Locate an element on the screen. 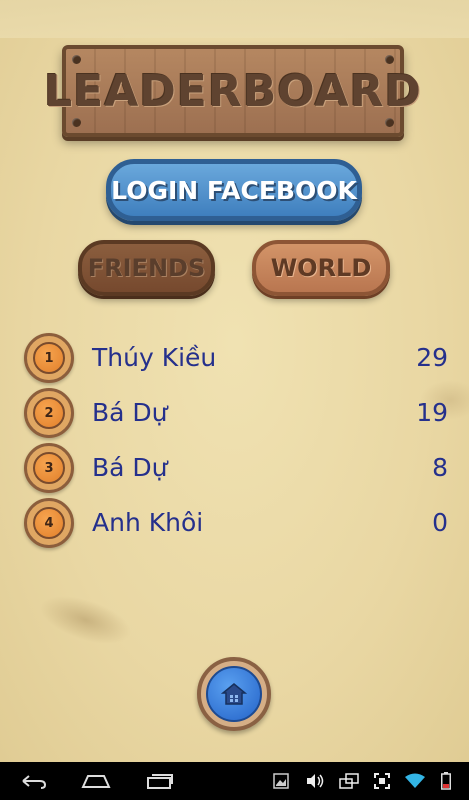 This screenshot has width=469, height=800. home-button-face is located at coordinates (234, 694).